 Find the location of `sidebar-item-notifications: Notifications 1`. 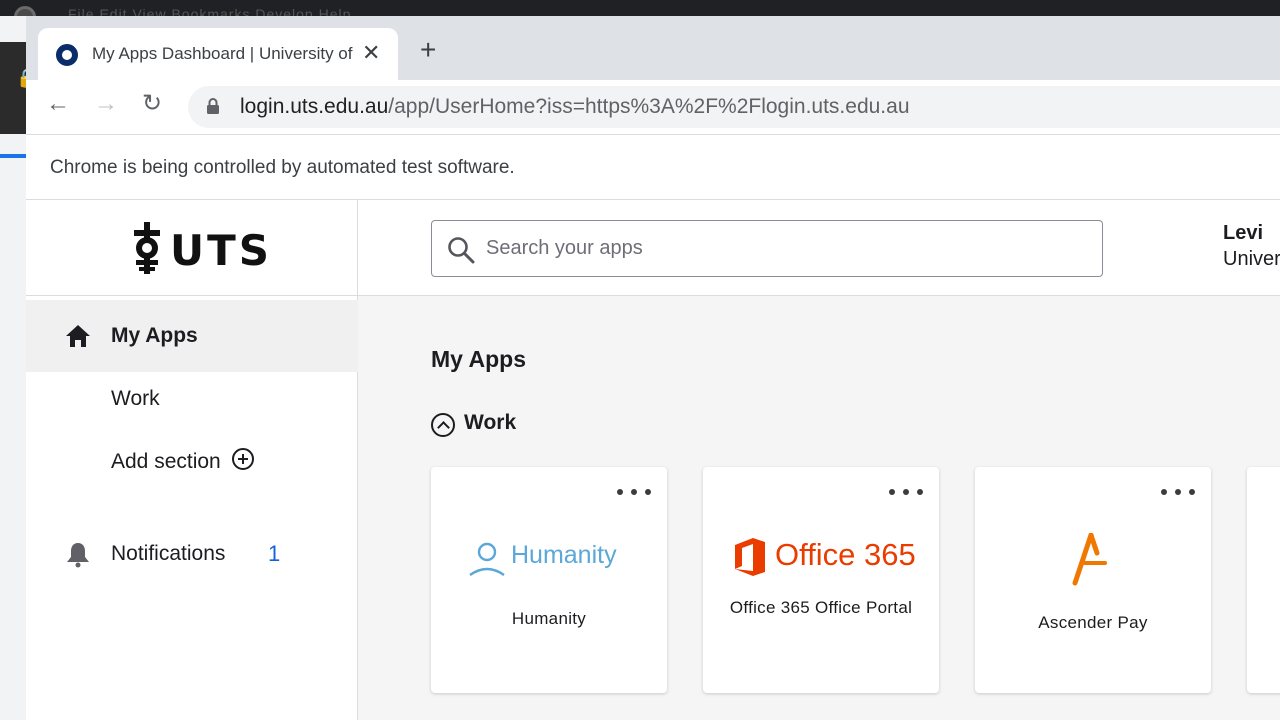

sidebar-item-notifications: Notifications 1 is located at coordinates (192, 554).